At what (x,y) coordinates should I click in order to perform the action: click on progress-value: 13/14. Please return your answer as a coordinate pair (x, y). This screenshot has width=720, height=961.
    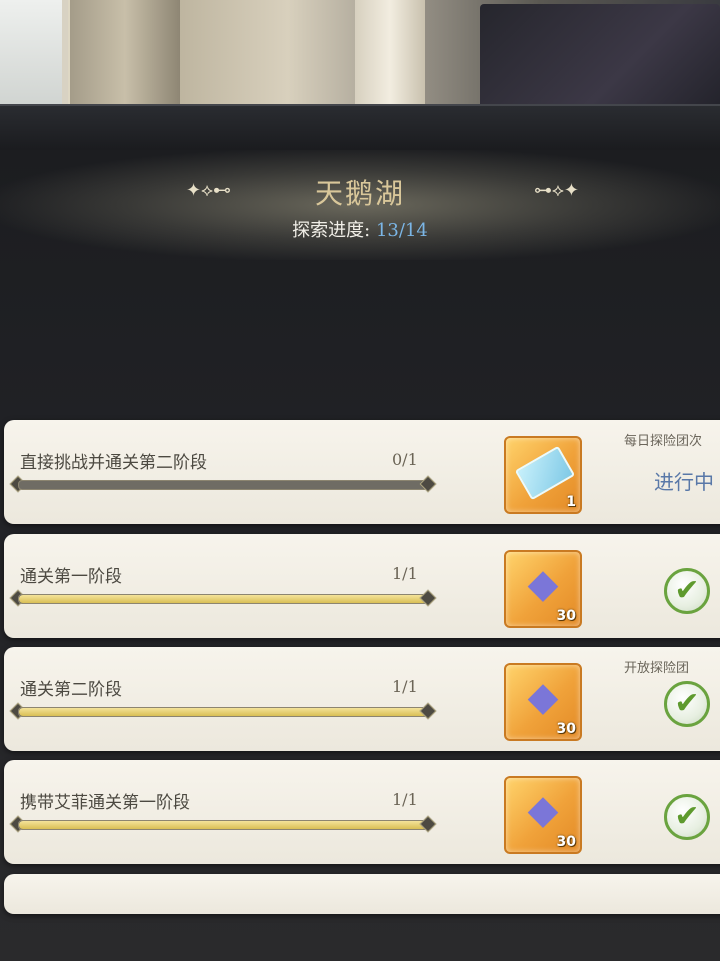
    Looking at the image, I should click on (401, 230).